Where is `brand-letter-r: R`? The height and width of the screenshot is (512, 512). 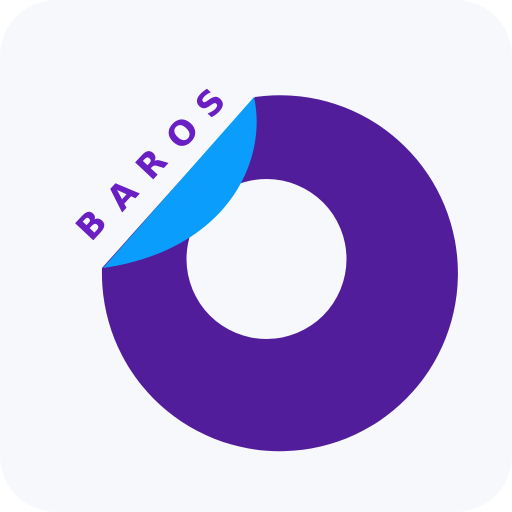 brand-letter-r: R is located at coordinates (151, 164).